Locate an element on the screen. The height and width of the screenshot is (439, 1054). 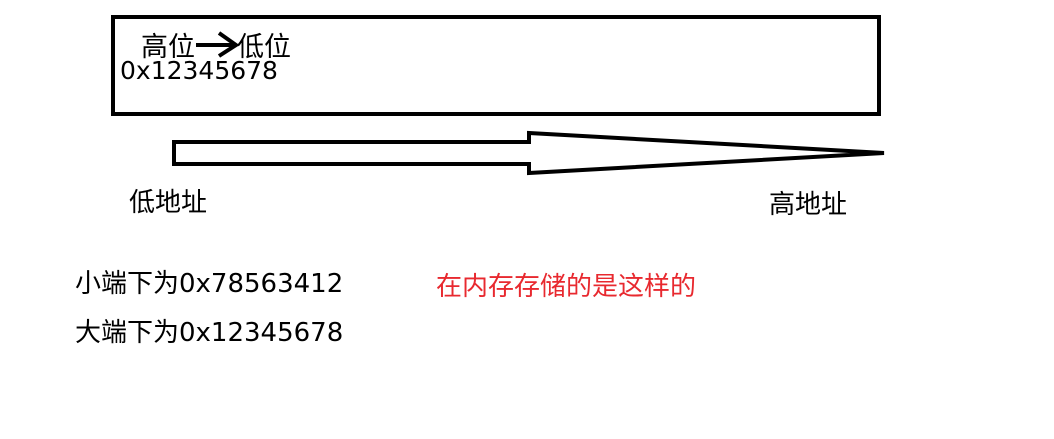
stored-value: 0x12345678 is located at coordinates (199, 70).